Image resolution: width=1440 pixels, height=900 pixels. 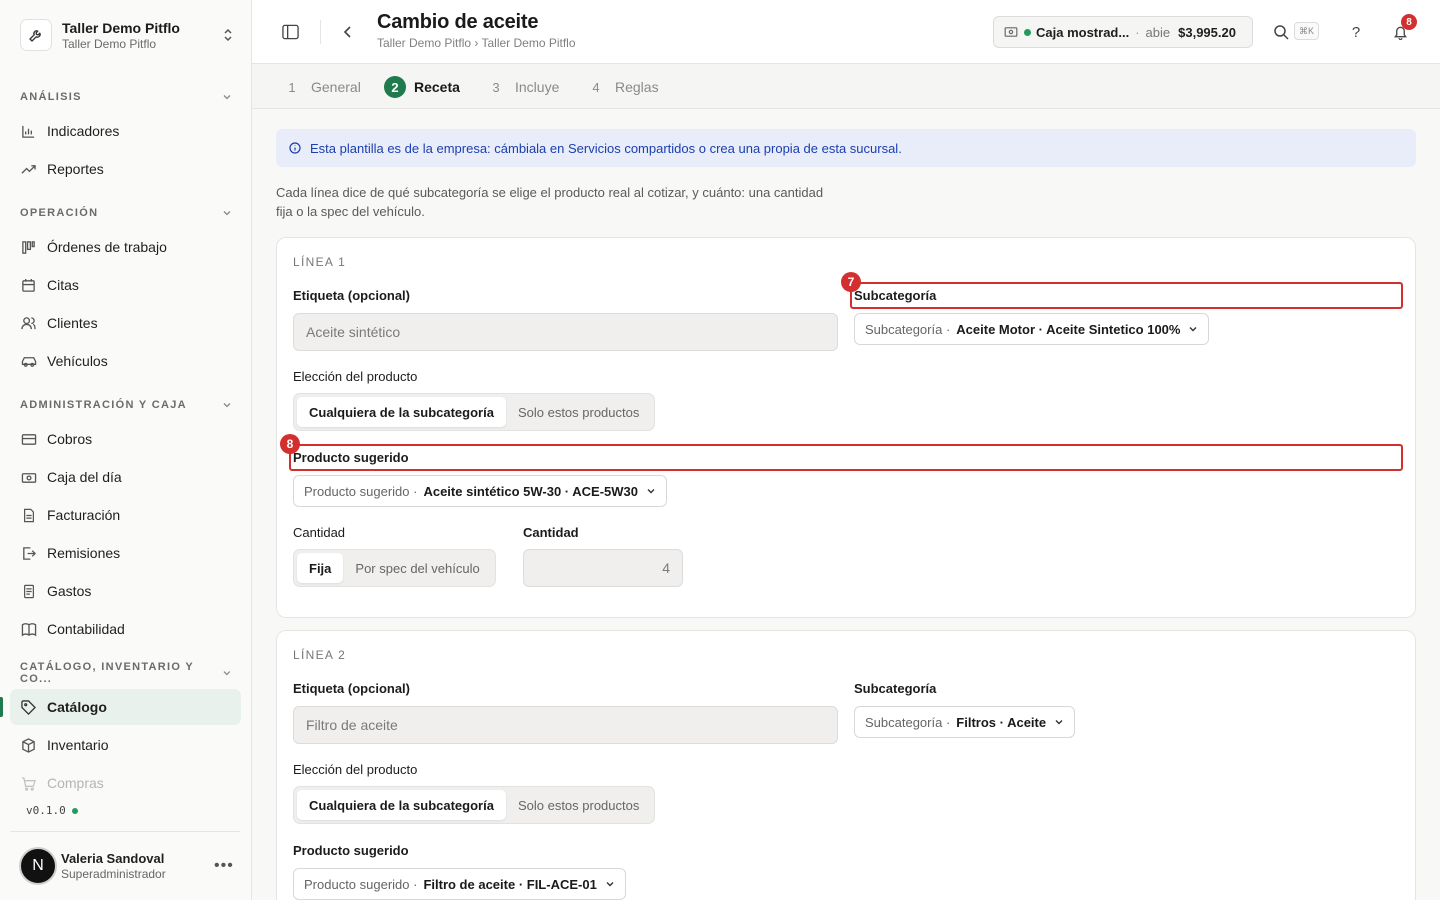 I want to click on org-switcher: Taller Demo Pitflo Taller Demo Pitflo, so click(x=128, y=35).